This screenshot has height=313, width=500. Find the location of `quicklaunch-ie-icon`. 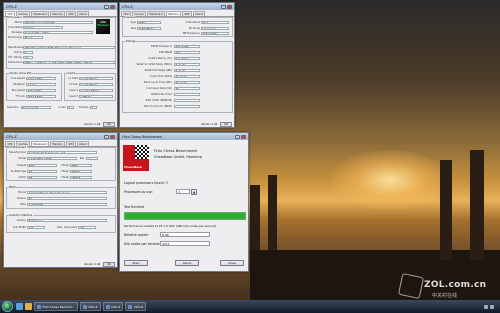

quicklaunch-ie-icon is located at coordinates (19, 306).